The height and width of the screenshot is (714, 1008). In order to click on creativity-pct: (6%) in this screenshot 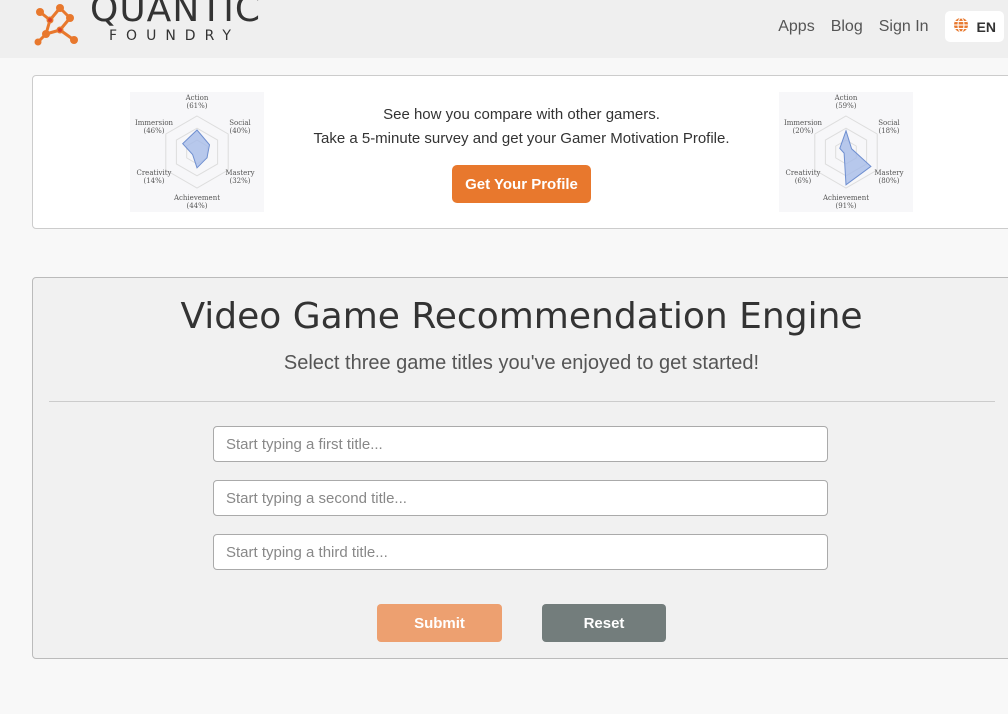, I will do `click(803, 181)`.